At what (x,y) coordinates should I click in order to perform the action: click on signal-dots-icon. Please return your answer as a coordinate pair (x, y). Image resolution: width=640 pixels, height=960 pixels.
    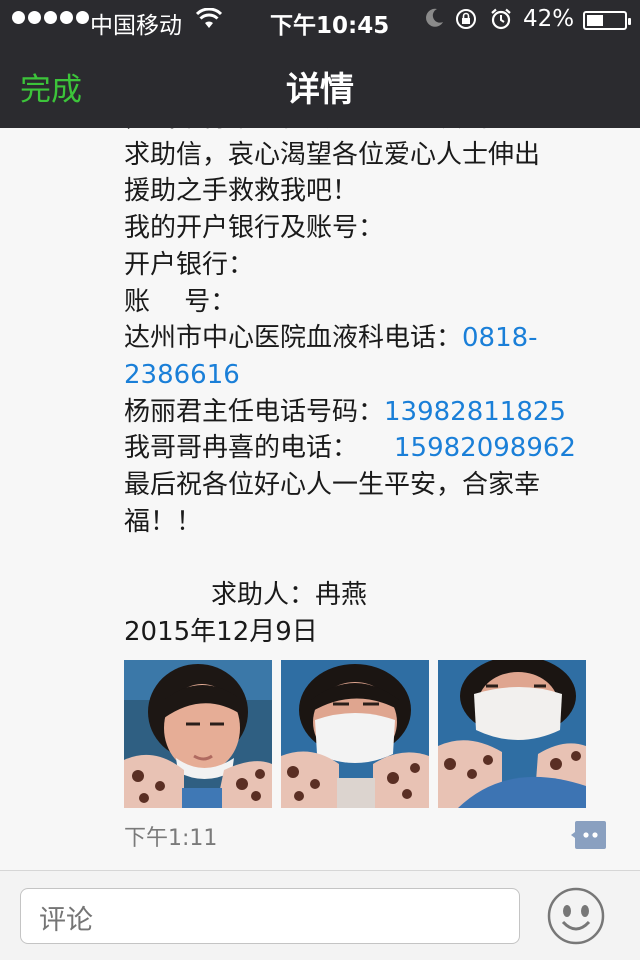
    Looking at the image, I should click on (50, 17).